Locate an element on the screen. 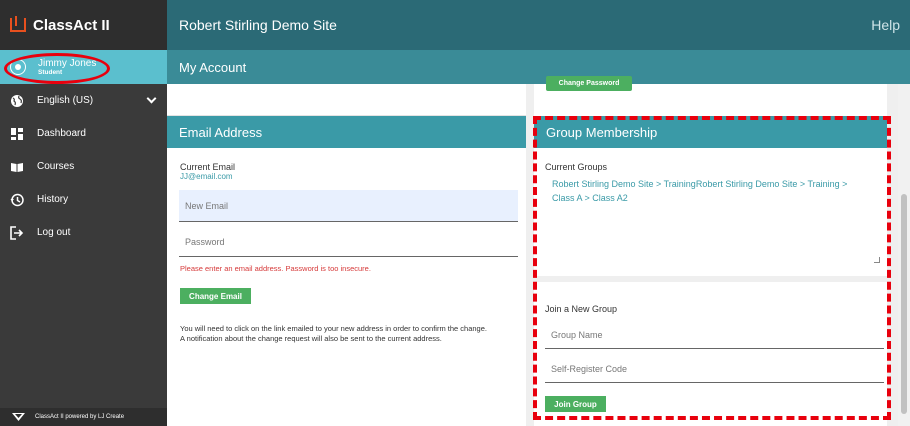 The image size is (910, 426). new-email-input is located at coordinates (348, 206).